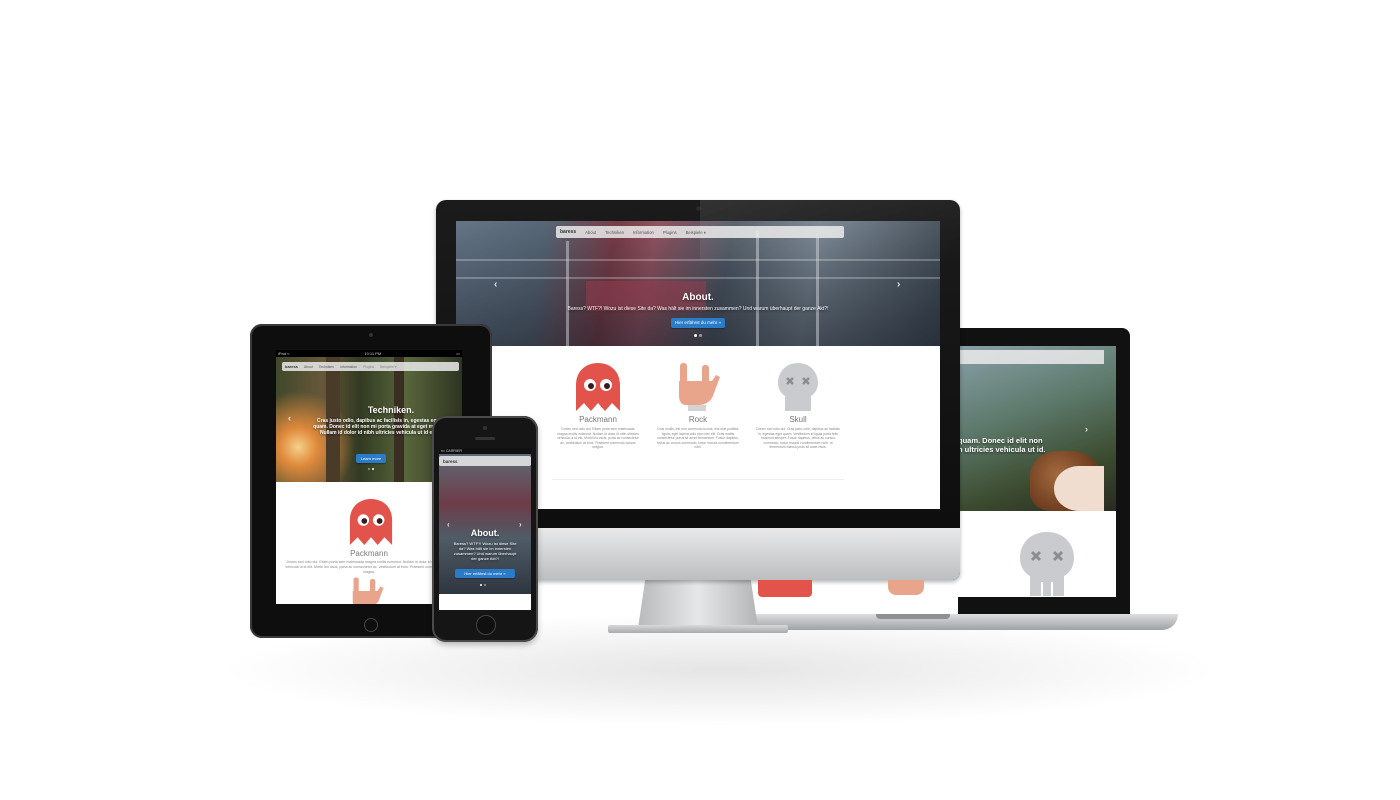 The height and width of the screenshot is (800, 1400). Describe the element at coordinates (371, 625) in the screenshot. I see `ipad-home-button` at that location.